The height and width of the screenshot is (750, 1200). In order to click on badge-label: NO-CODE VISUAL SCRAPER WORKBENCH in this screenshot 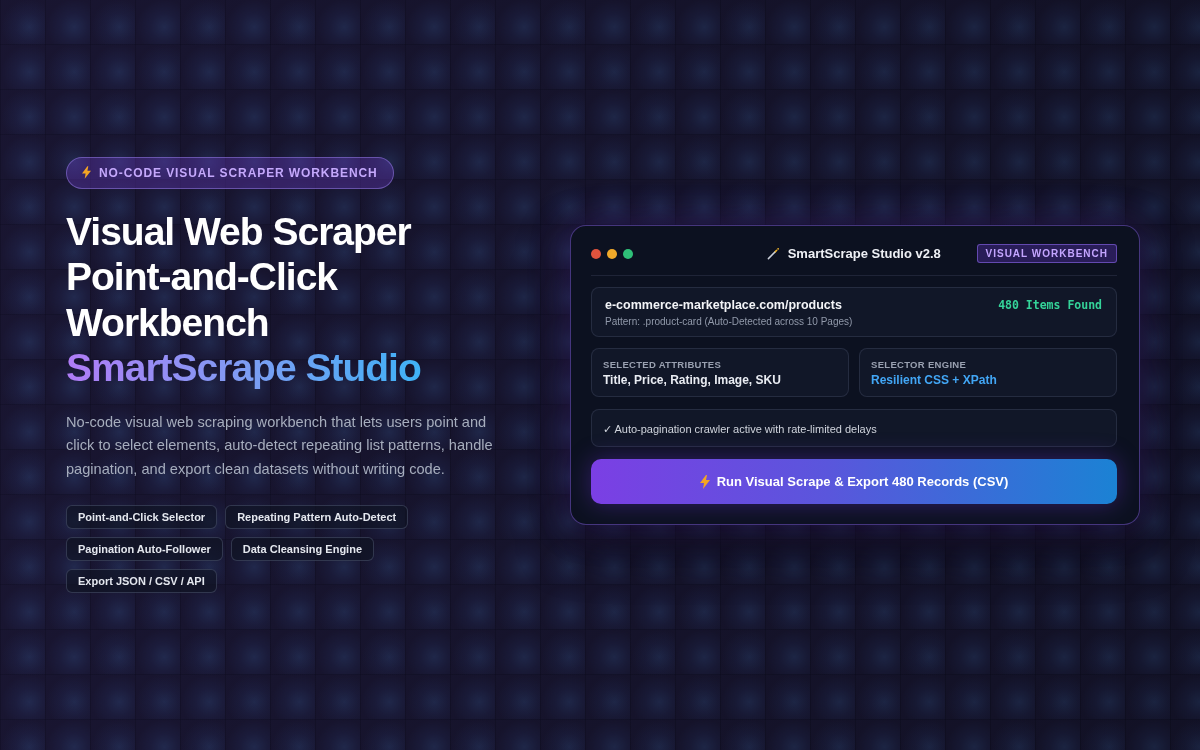, I will do `click(238, 172)`.